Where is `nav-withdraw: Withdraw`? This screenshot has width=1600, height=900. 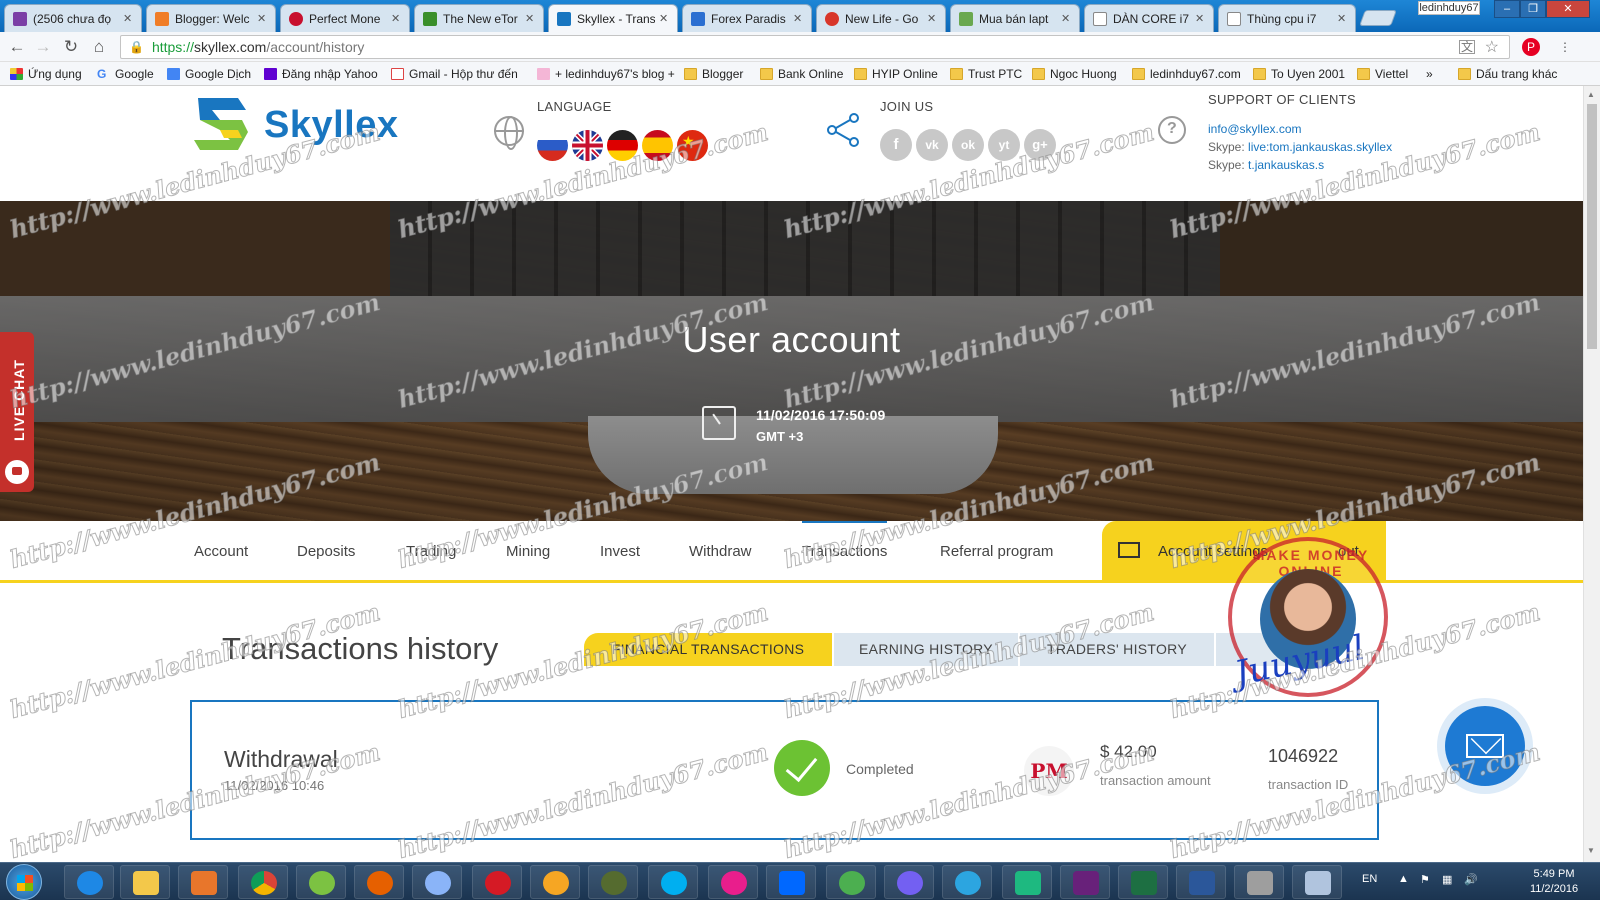
nav-withdraw: Withdraw is located at coordinates (720, 551).